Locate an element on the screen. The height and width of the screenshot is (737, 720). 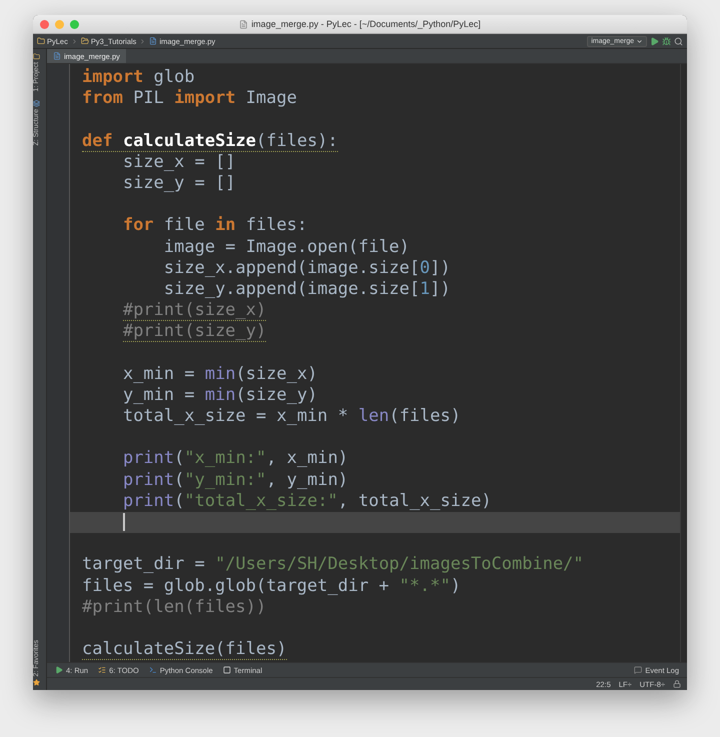
star-icon is located at coordinates (36, 682).